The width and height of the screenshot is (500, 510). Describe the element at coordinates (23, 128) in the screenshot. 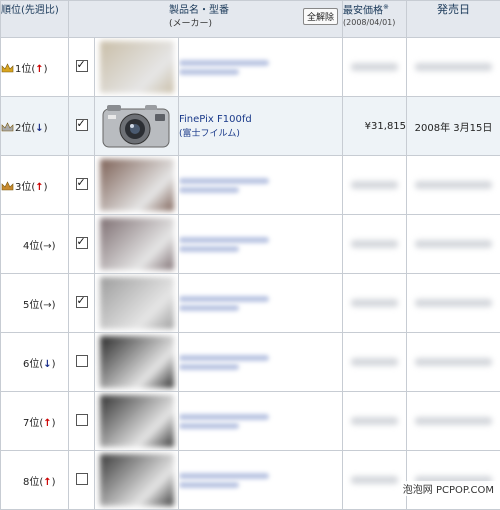

I see `rank-label: 2位` at that location.